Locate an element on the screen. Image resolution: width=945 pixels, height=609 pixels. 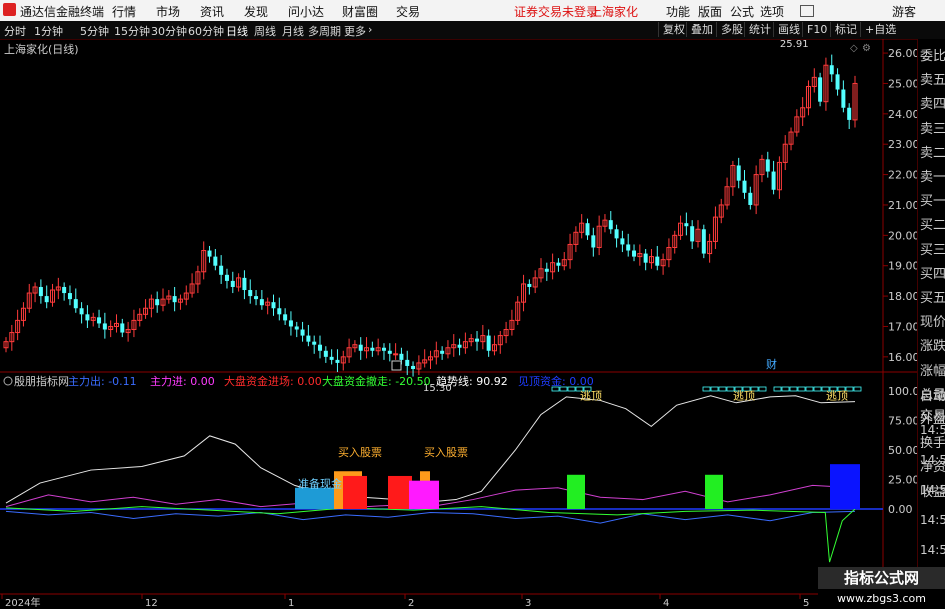
menu-formula: 公式 is located at coordinates (742, 11).